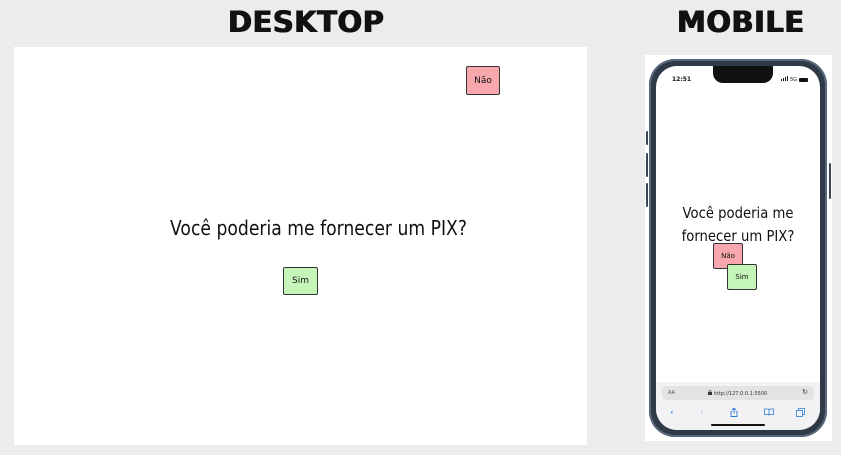  Describe the element at coordinates (769, 413) in the screenshot. I see `book-icon` at that location.